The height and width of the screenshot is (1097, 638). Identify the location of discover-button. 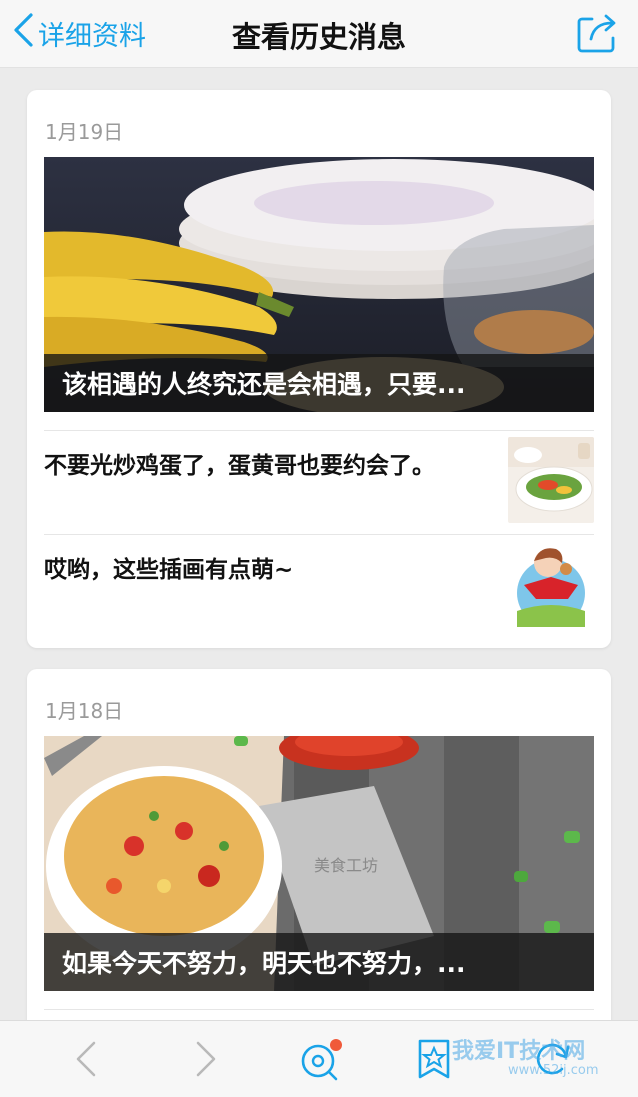
(320, 1059).